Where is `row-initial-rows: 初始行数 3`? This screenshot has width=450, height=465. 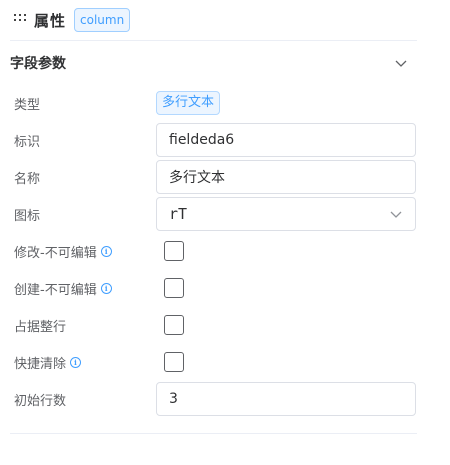 row-initial-rows: 初始行数 3 is located at coordinates (216, 399).